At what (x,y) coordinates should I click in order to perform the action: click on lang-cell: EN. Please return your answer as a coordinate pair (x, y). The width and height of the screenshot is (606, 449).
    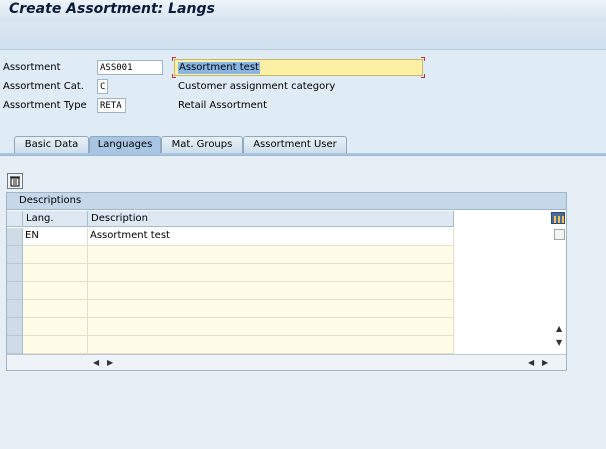
    Looking at the image, I should click on (55, 237).